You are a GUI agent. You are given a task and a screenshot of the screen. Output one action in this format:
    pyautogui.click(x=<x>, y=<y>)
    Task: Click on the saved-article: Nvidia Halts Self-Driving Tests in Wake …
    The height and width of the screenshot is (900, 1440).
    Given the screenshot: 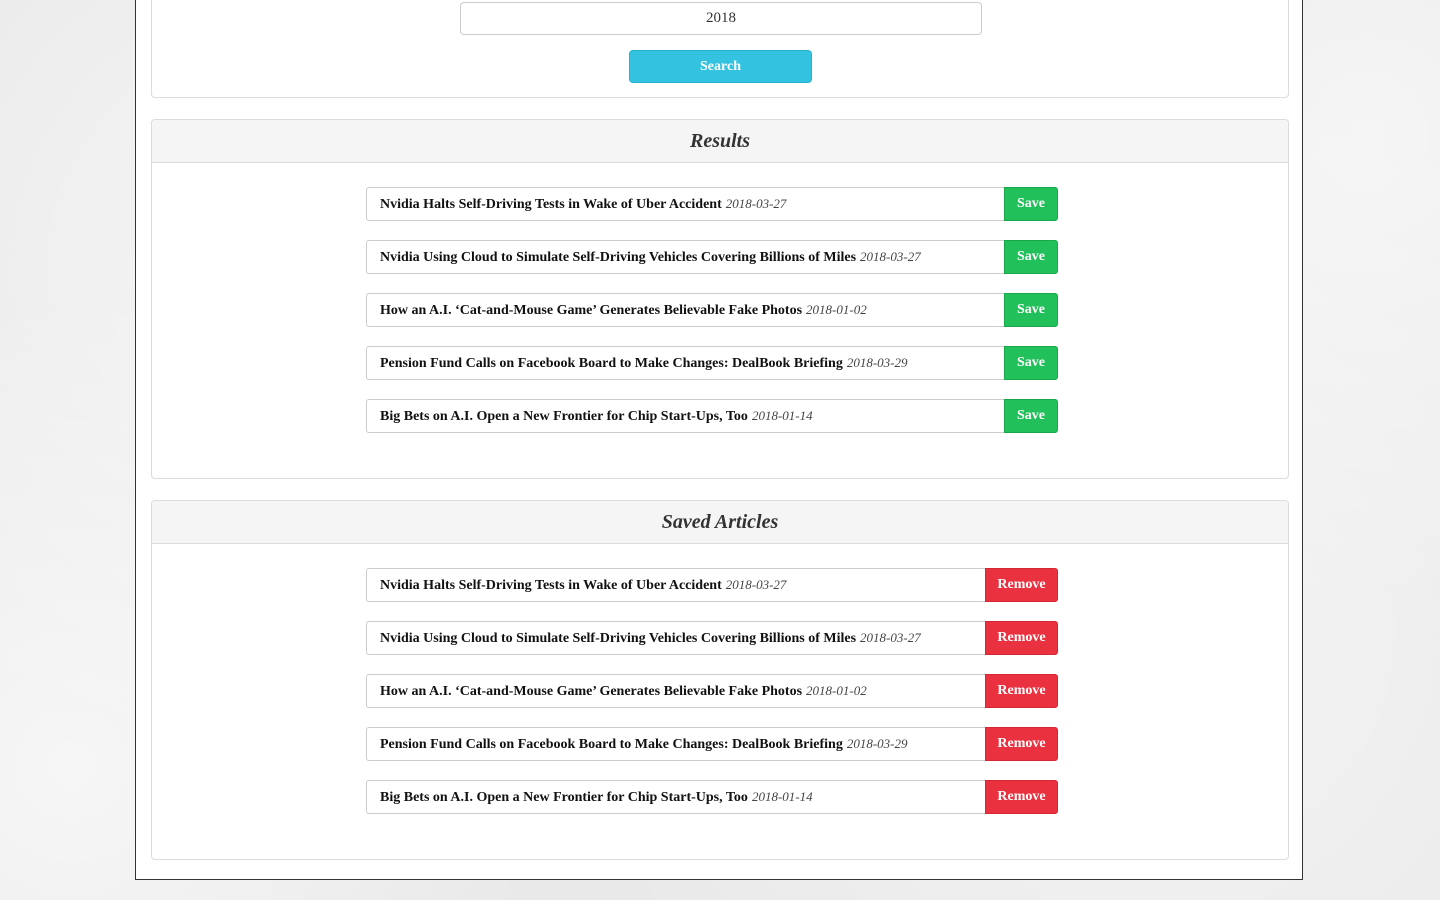 What is the action you would take?
    pyautogui.click(x=675, y=585)
    